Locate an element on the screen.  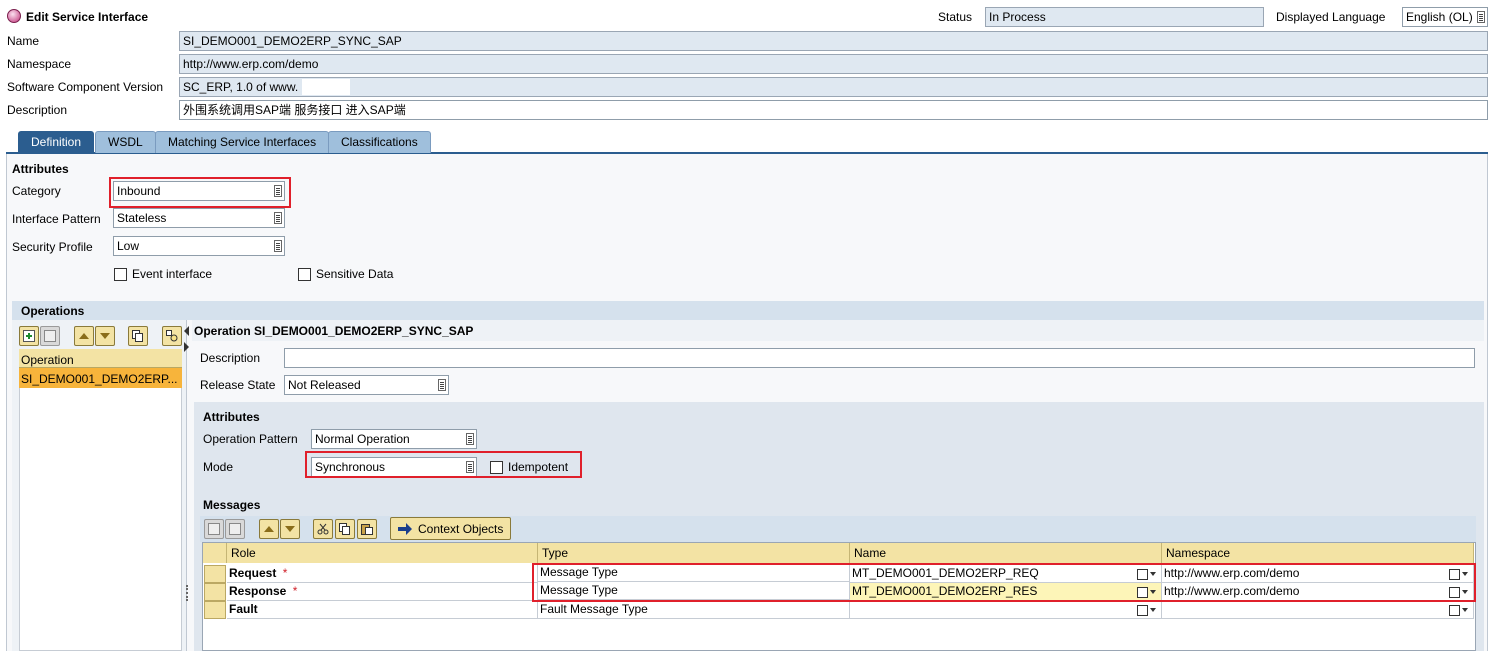
operation-settings-button is located at coordinates (172, 336).